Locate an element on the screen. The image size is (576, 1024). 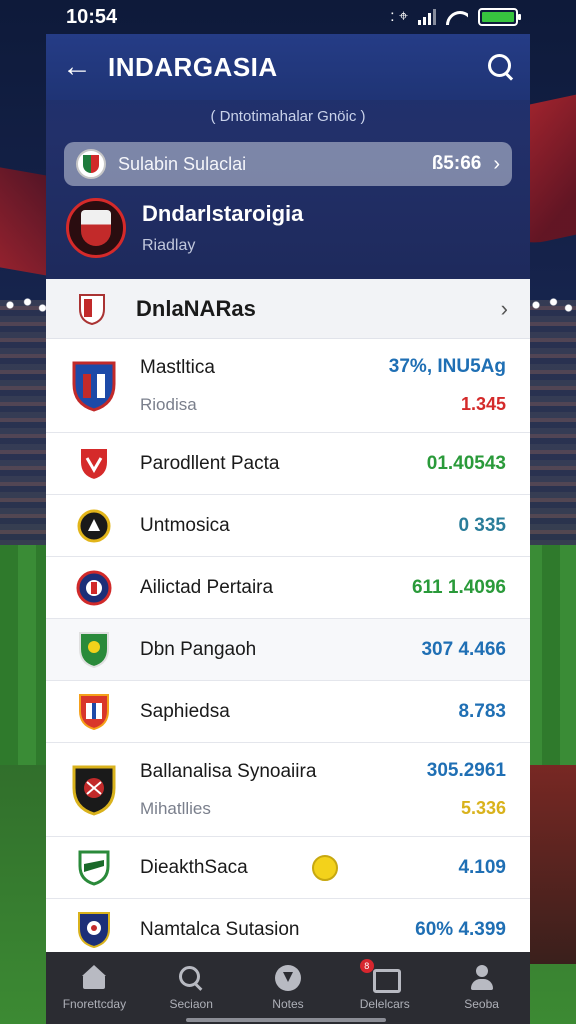
section-header: DnlaNARas › is located at coordinates (288, 309).